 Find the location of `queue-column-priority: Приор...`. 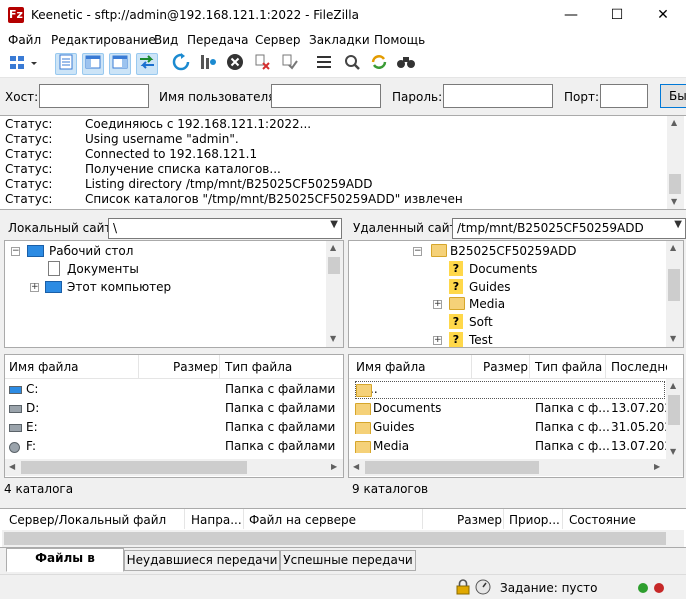

queue-column-priority: Приор... is located at coordinates (534, 520).